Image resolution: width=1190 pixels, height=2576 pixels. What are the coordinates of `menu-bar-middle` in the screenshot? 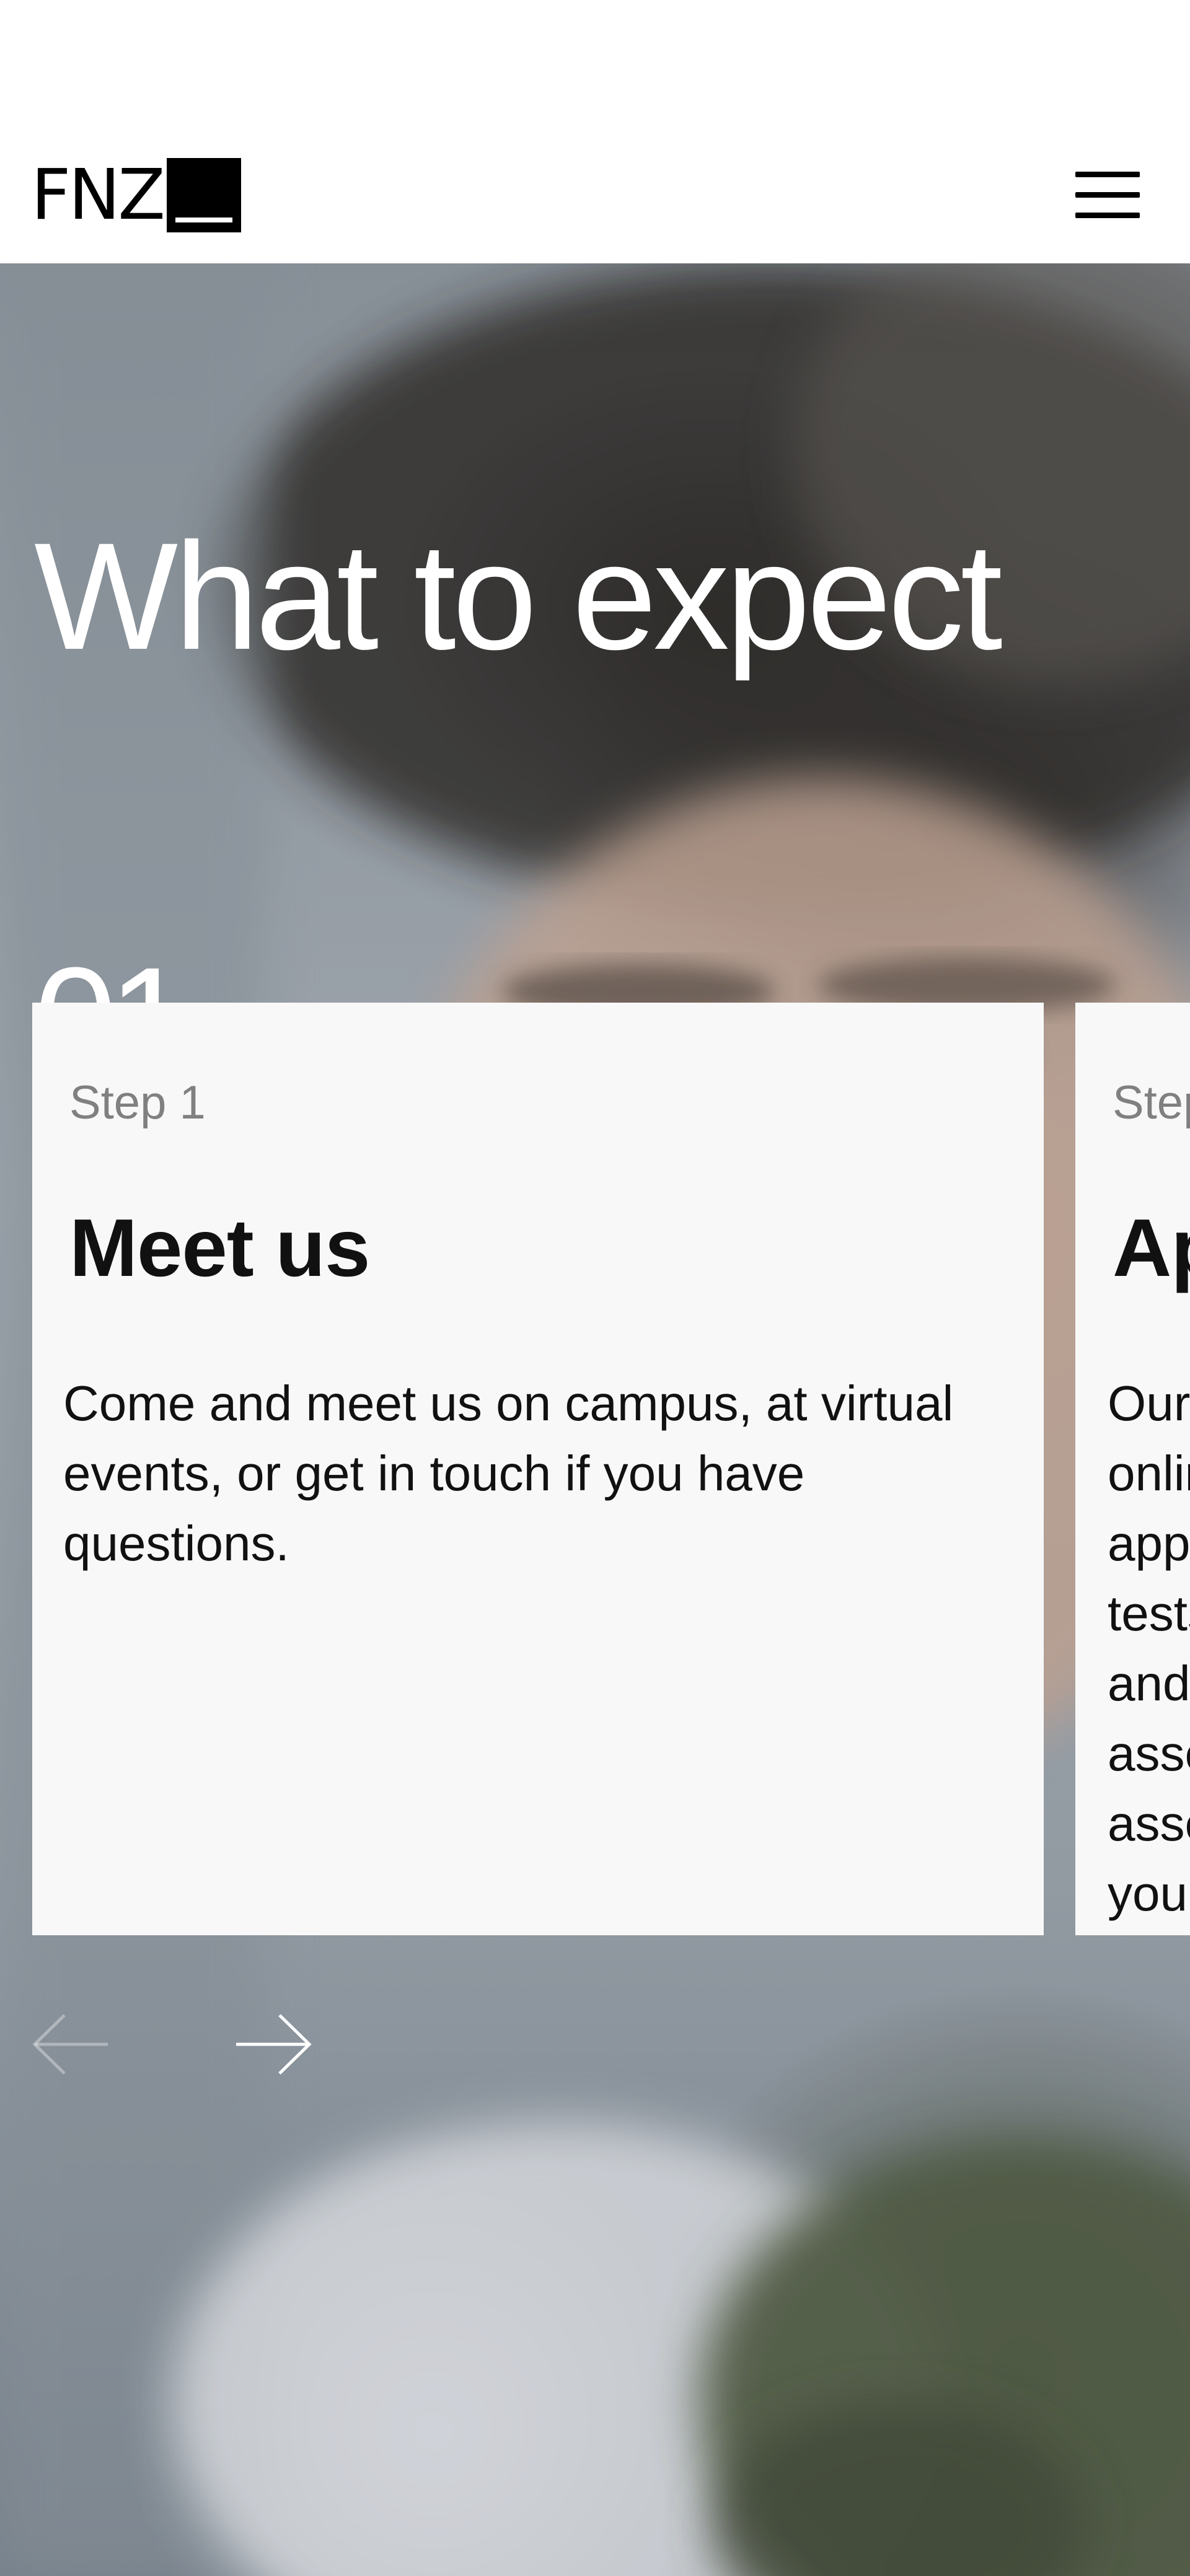 It's located at (1107, 195).